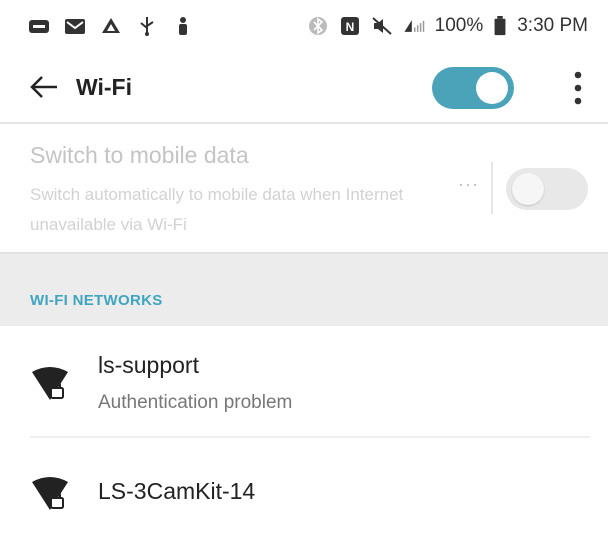  Describe the element at coordinates (148, 365) in the screenshot. I see `network-name: ls-support` at that location.